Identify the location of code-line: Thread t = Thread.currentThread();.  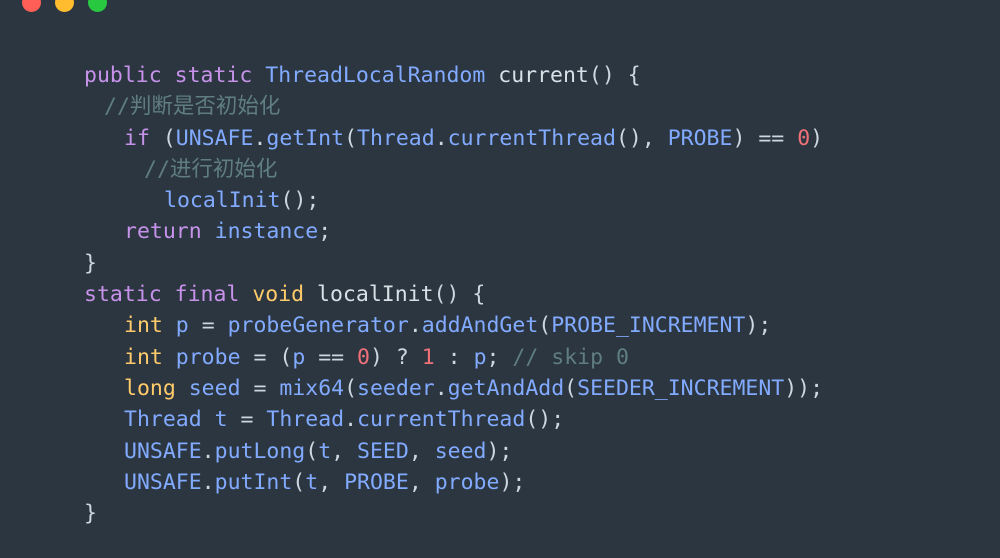
(500, 419).